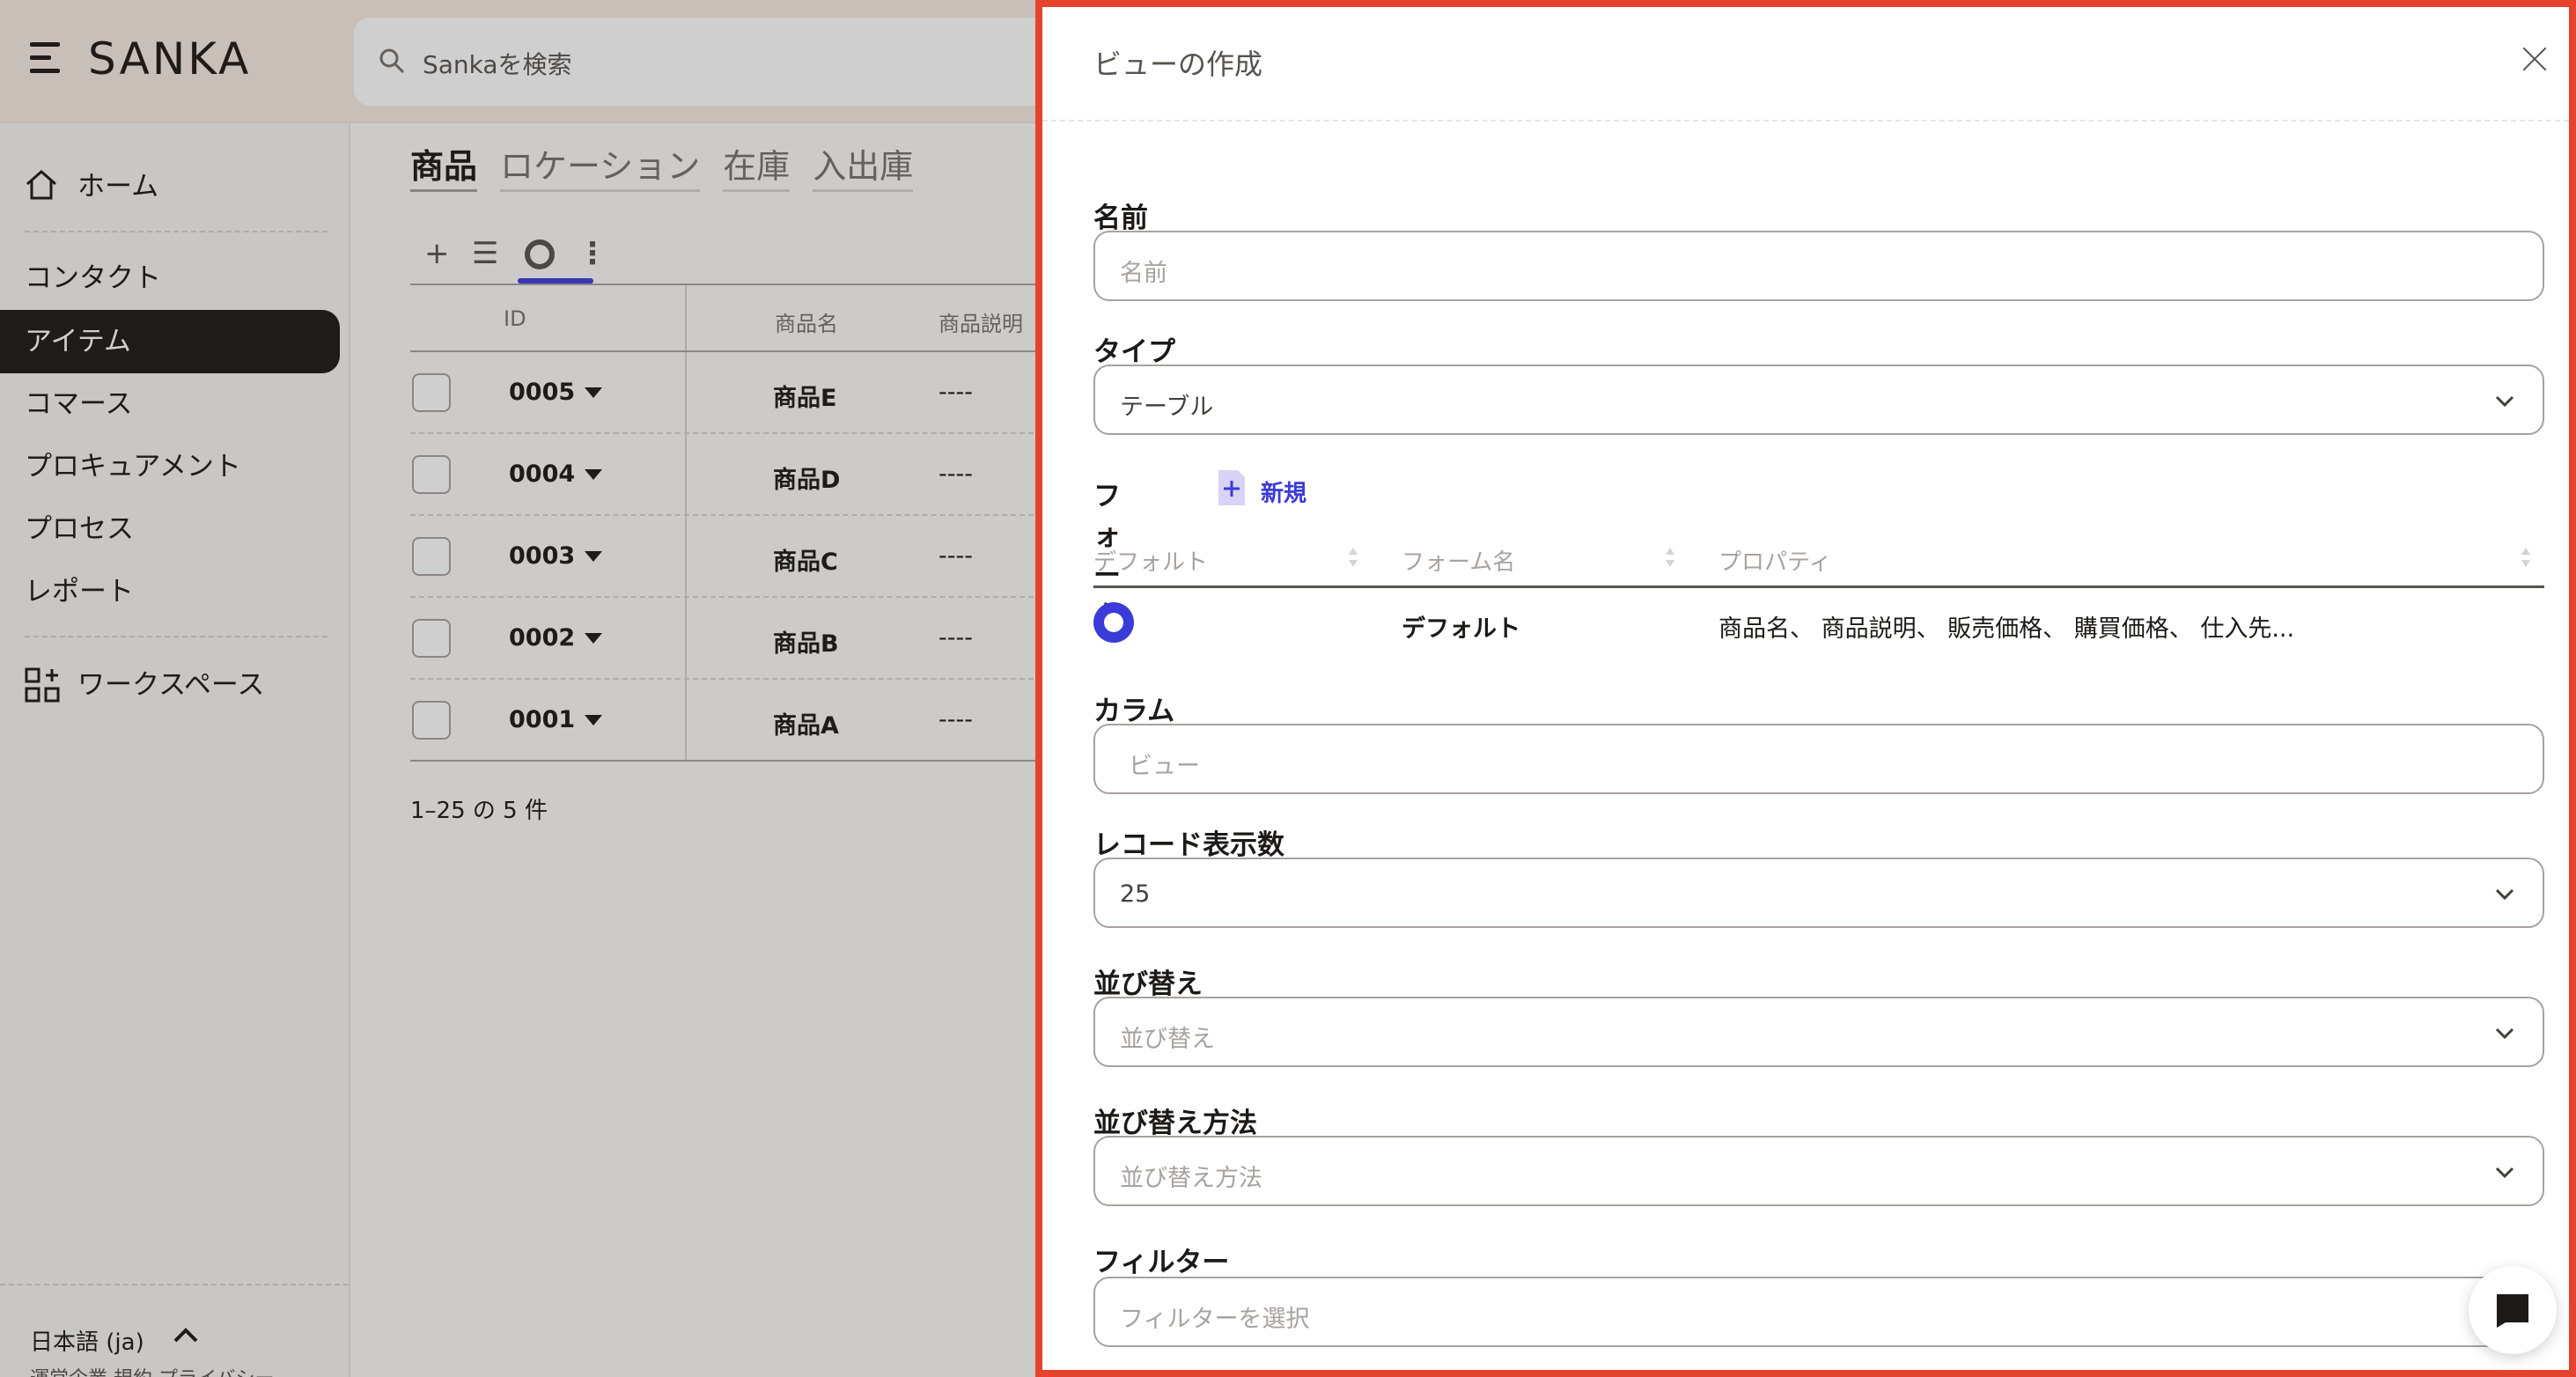 This screenshot has height=1377, width=2576. I want to click on filter-placeholder: フィルターを選択, so click(1215, 1319).